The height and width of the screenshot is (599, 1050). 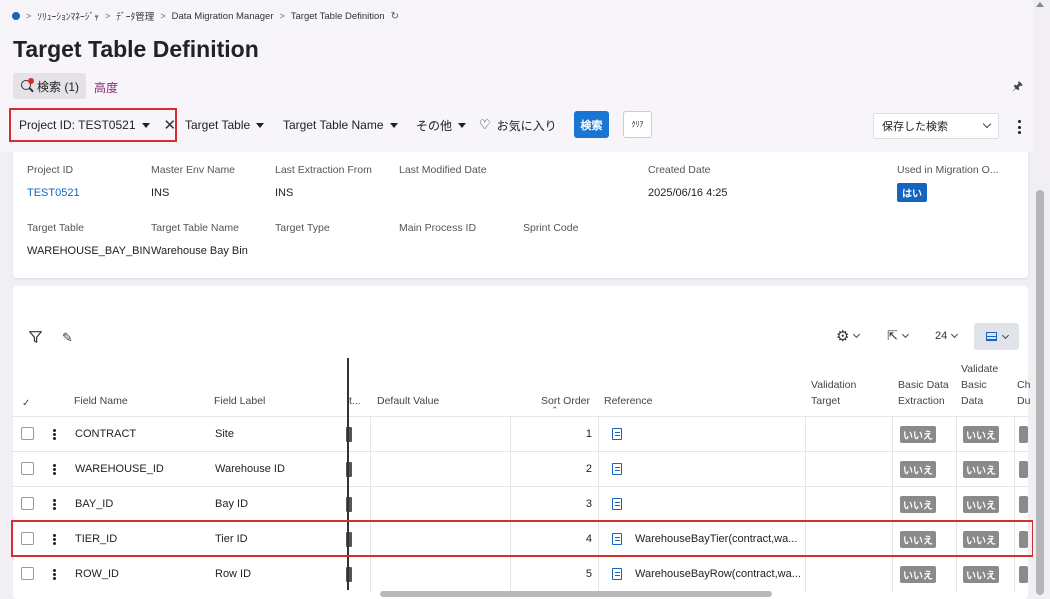 What do you see at coordinates (520, 469) in the screenshot?
I see `table-row: WAREHOUSE_ID Warehouse ID 2 いいえ いいえ` at bounding box center [520, 469].